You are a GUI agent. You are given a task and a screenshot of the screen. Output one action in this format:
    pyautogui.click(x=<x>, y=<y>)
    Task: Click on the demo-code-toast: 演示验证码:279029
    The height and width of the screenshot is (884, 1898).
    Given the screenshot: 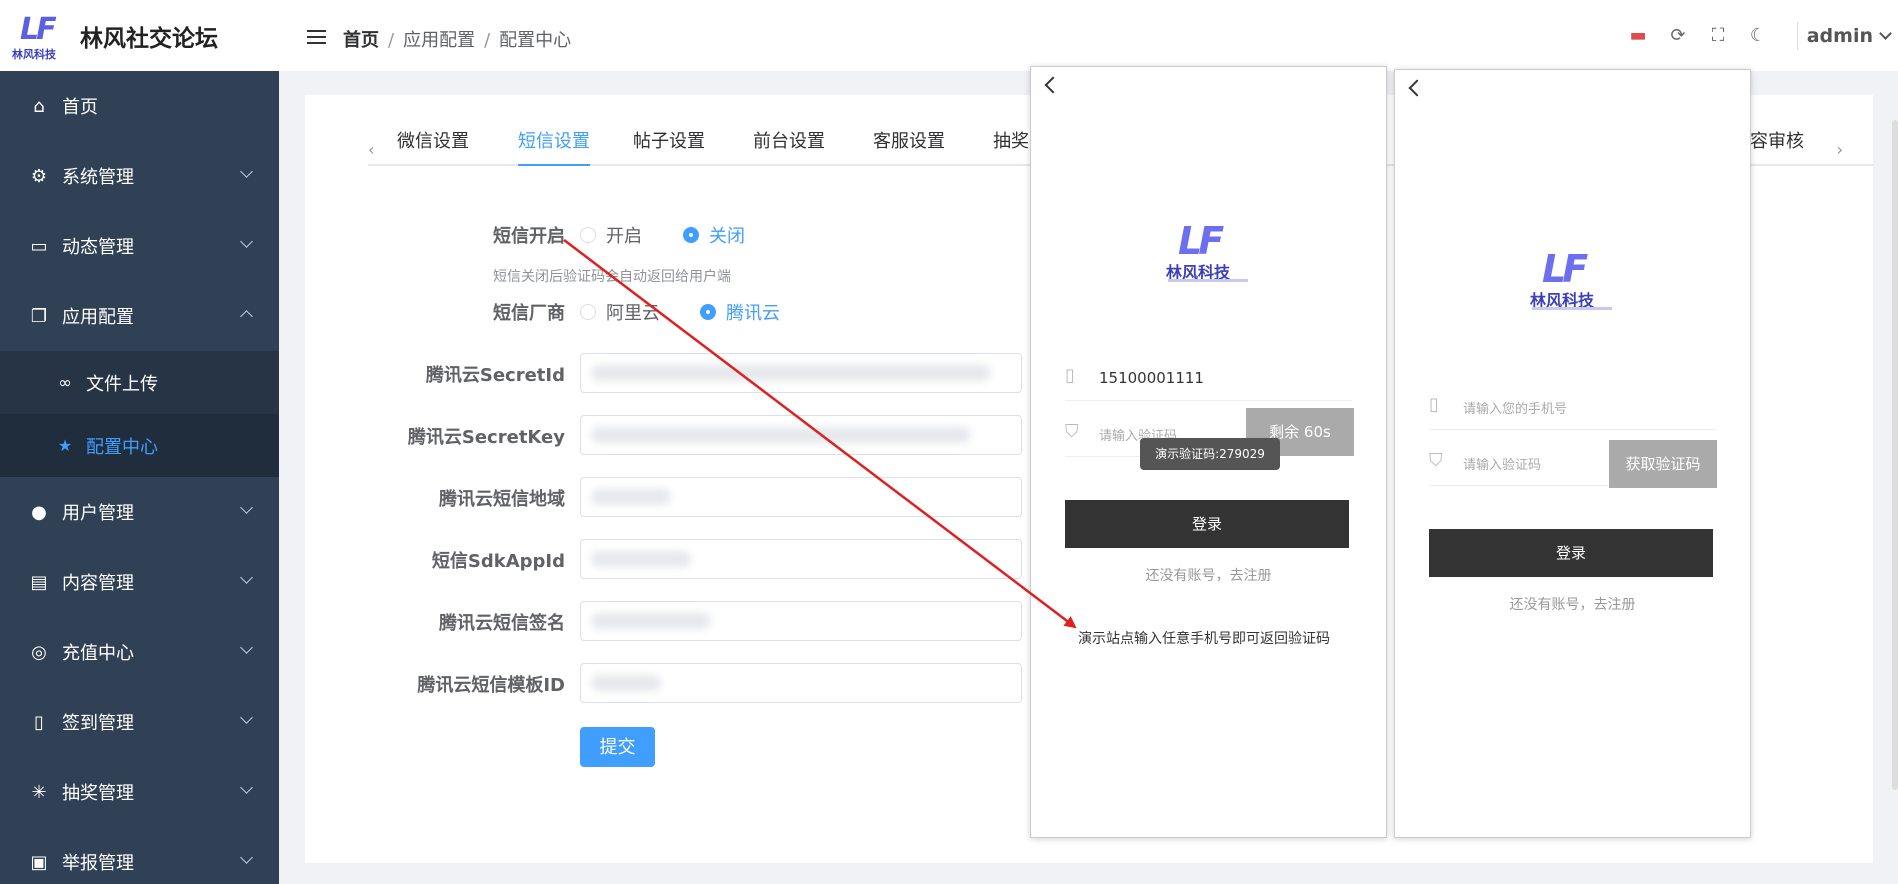 What is the action you would take?
    pyautogui.click(x=1210, y=454)
    